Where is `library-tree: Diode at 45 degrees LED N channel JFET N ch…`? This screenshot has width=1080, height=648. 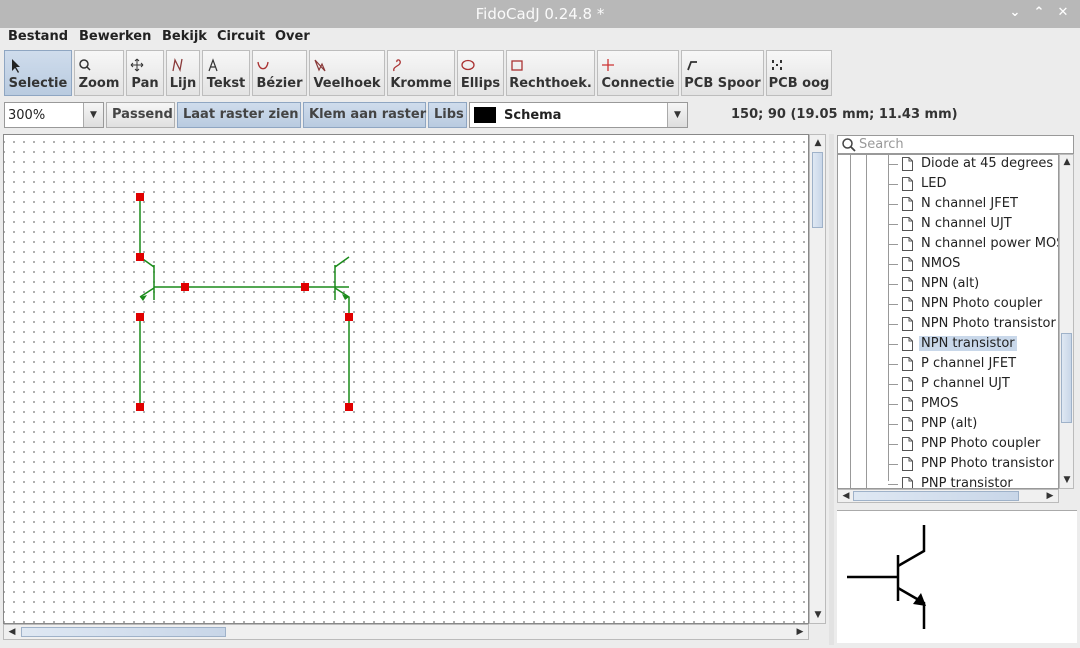
library-tree: Diode at 45 degrees LED N channel JFET N ch… is located at coordinates (948, 321).